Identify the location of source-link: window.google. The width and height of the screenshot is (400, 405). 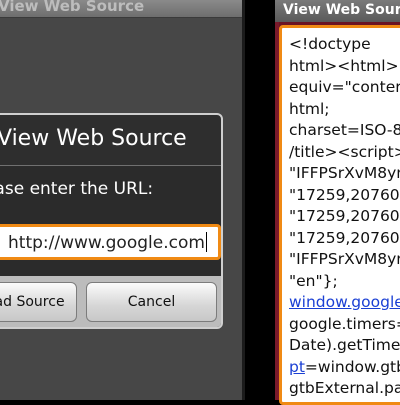
(344, 302).